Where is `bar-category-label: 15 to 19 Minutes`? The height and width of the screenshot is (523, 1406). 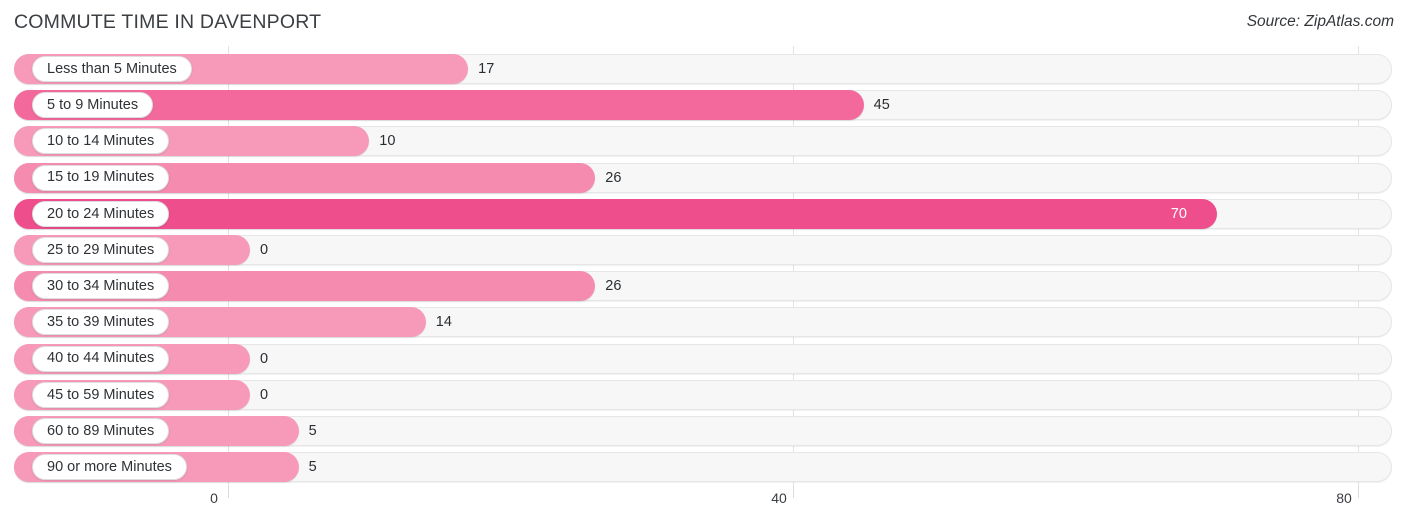
bar-category-label: 15 to 19 Minutes is located at coordinates (101, 177).